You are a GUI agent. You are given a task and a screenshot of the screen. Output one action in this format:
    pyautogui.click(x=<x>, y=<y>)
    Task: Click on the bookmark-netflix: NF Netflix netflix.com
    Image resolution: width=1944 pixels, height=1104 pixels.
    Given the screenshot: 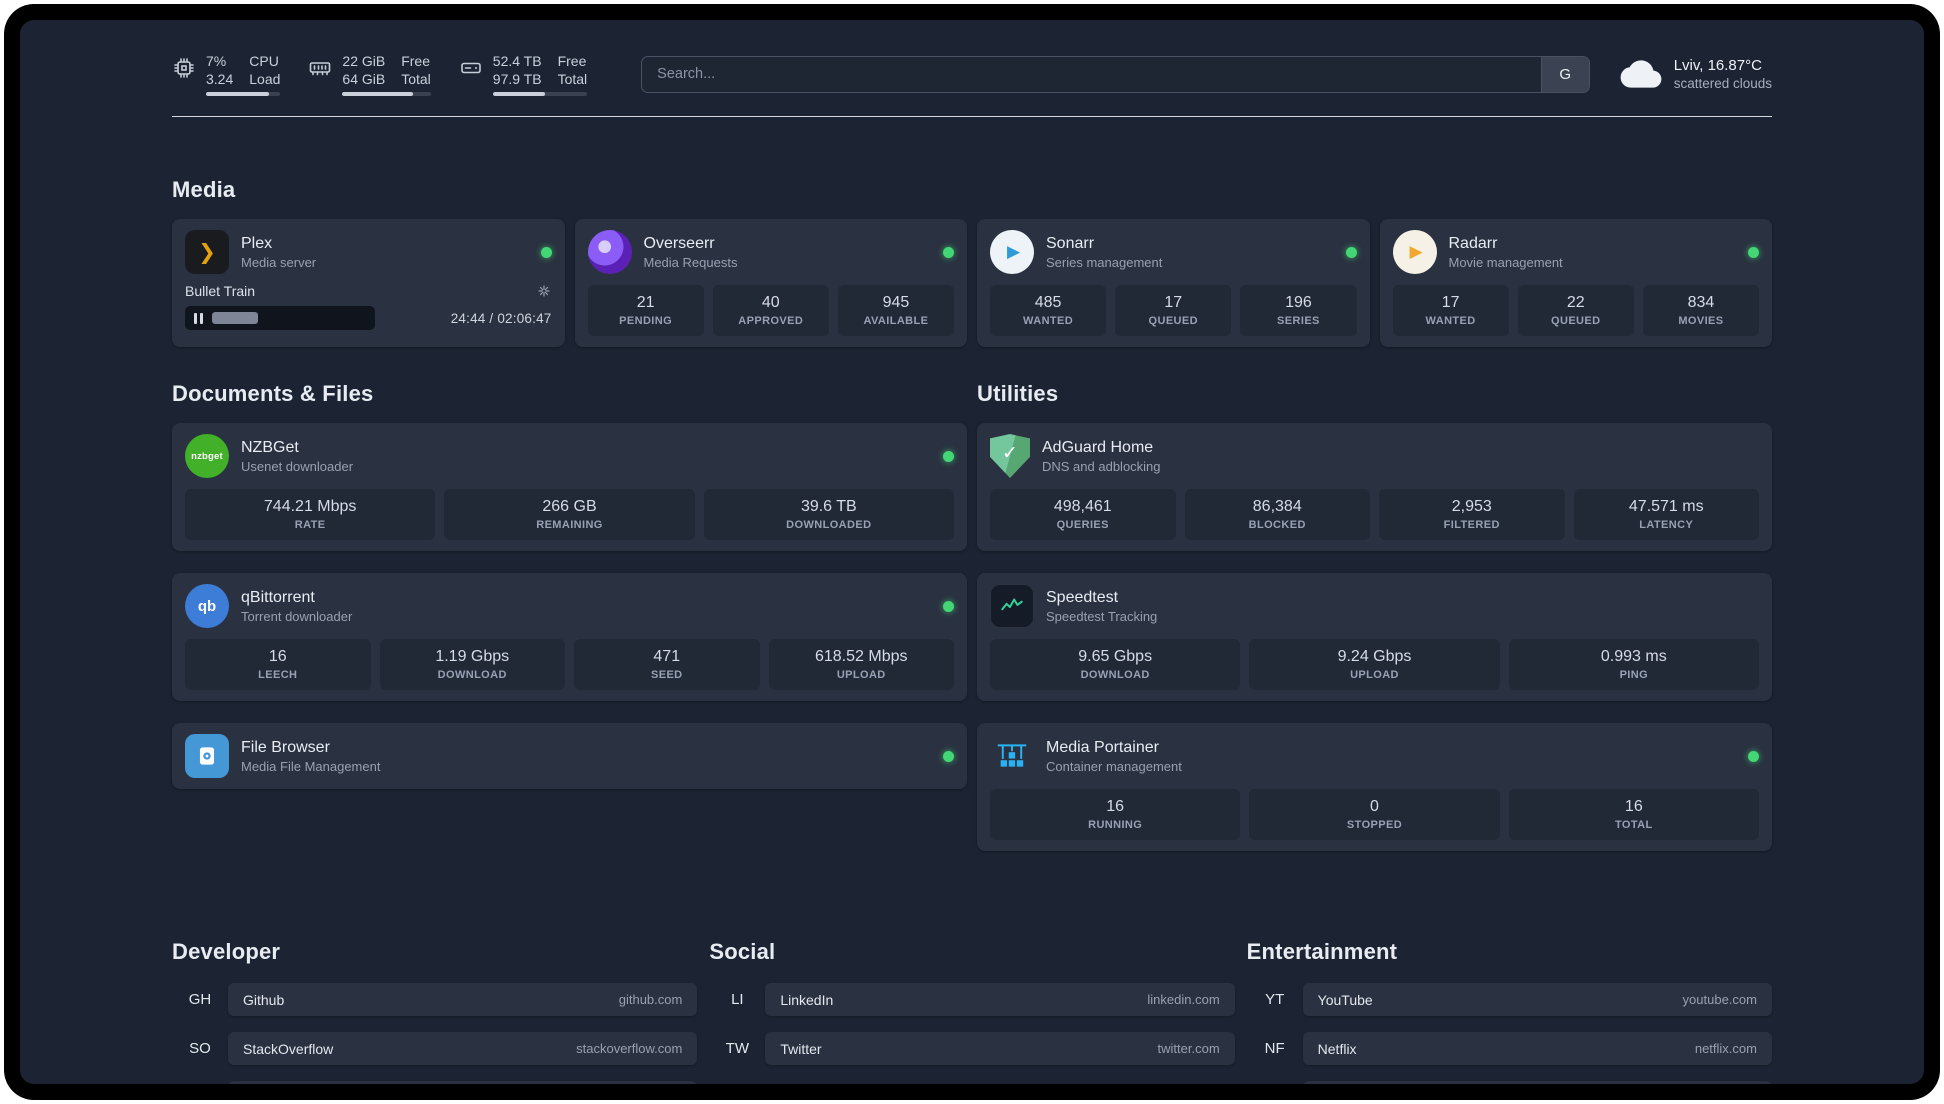 What is the action you would take?
    pyautogui.click(x=1509, y=1048)
    